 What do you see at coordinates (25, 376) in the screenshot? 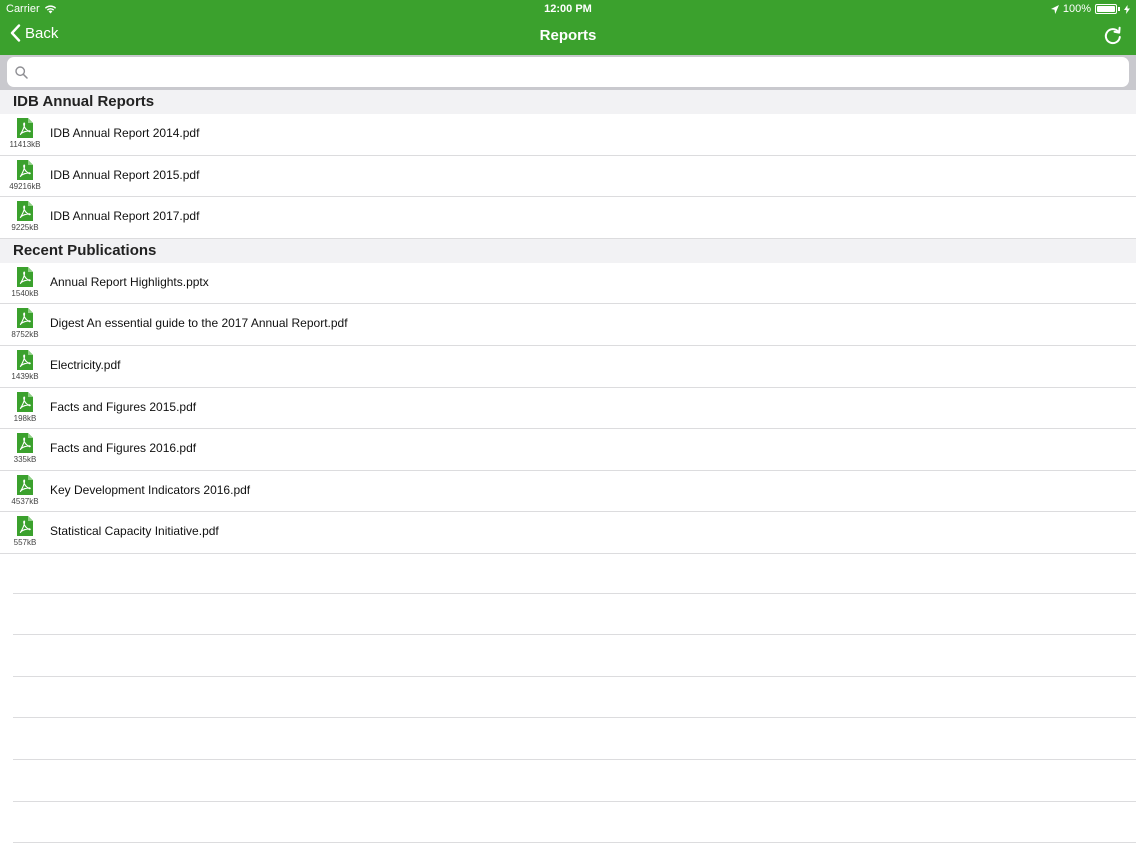
I see `file-size: 1439kB` at bounding box center [25, 376].